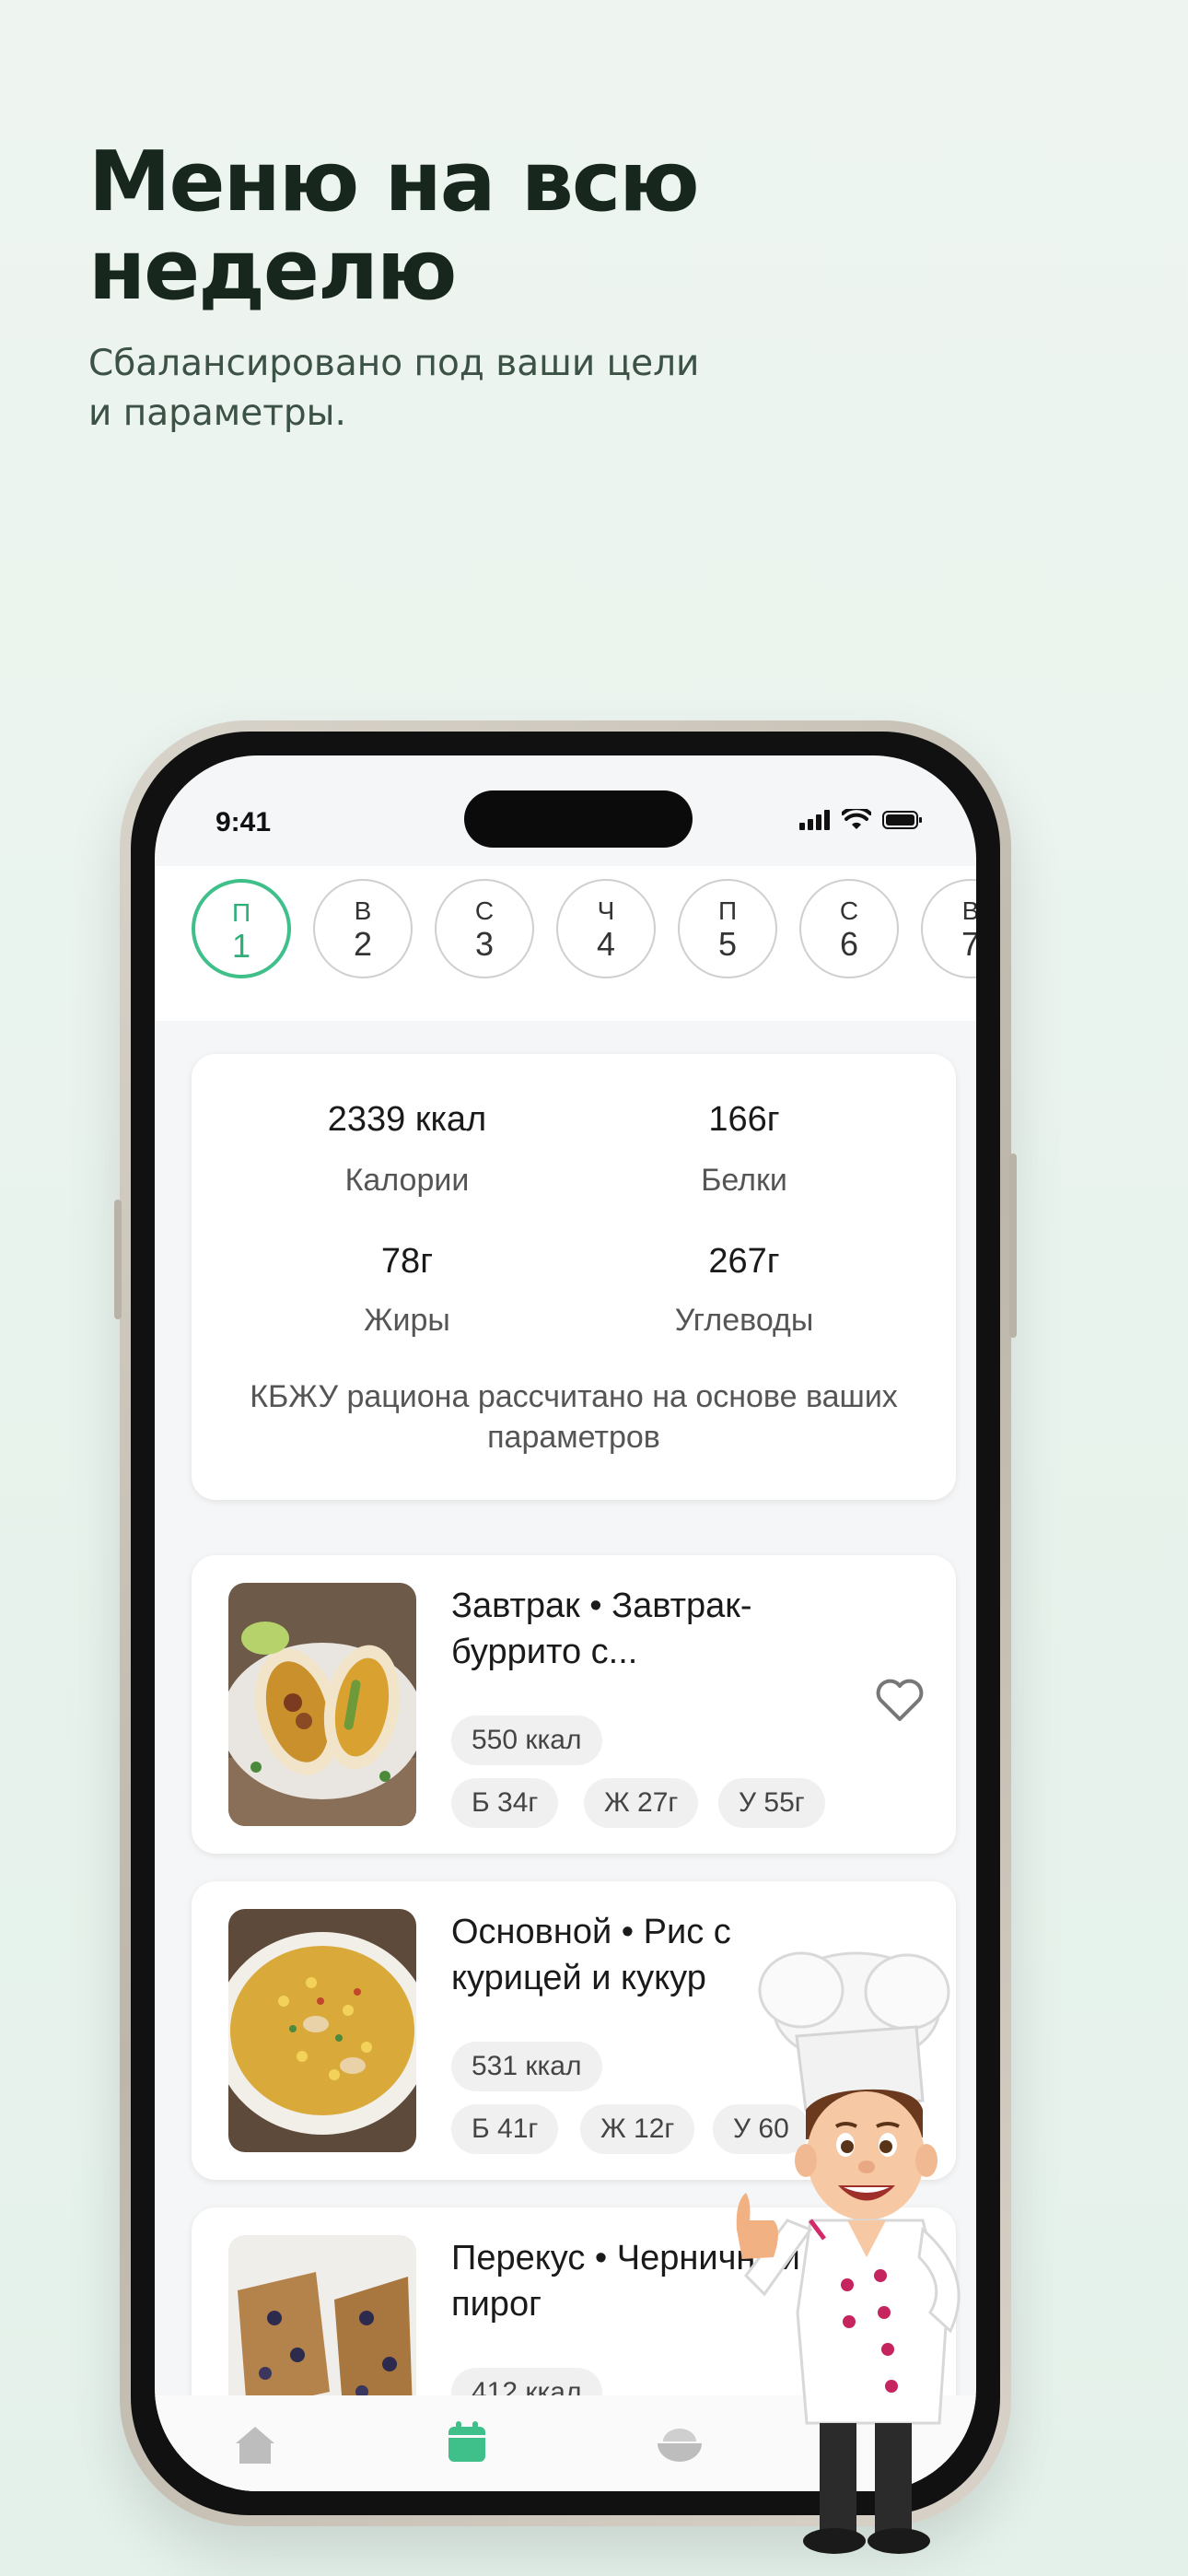 The height and width of the screenshot is (2576, 1188). Describe the element at coordinates (485, 928) in the screenshot. I see `day-wednesday: С3` at that location.